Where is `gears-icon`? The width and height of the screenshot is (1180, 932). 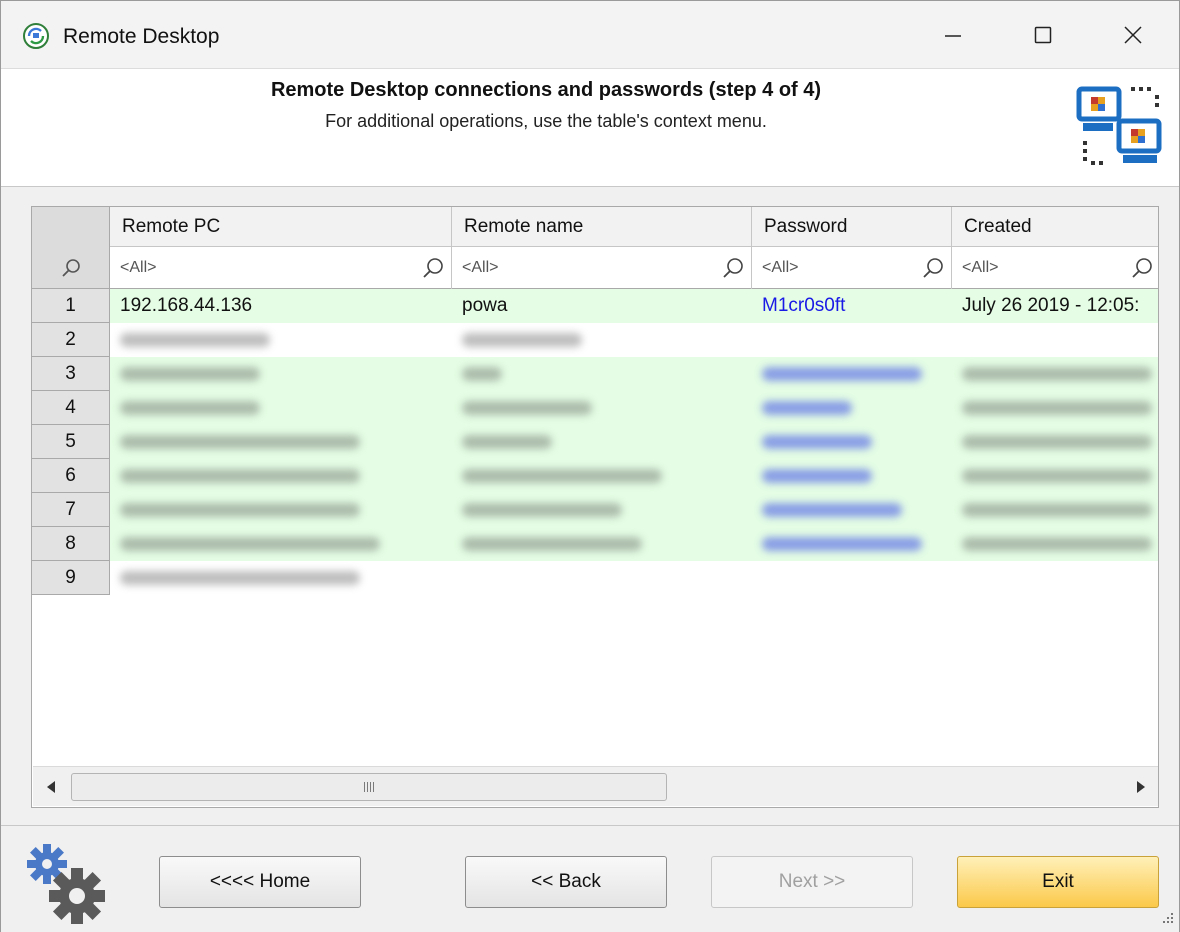 gears-icon is located at coordinates (66, 884).